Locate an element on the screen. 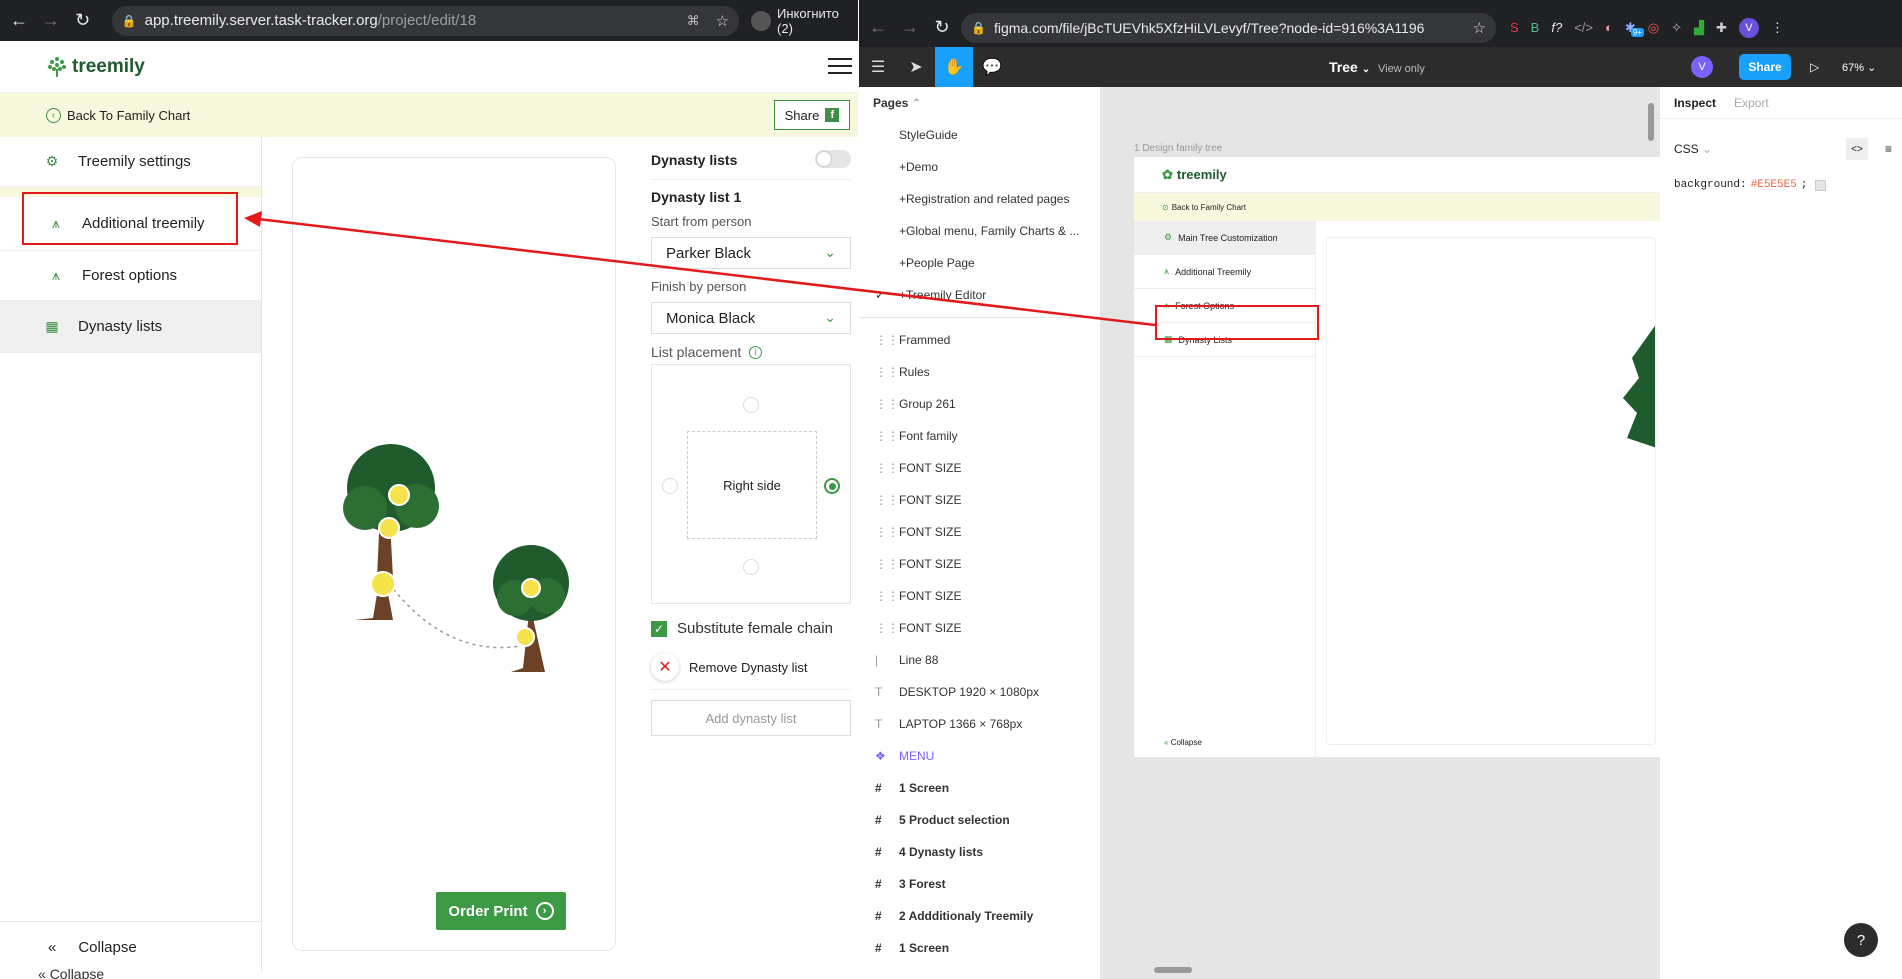  info-icon: i is located at coordinates (756, 352).